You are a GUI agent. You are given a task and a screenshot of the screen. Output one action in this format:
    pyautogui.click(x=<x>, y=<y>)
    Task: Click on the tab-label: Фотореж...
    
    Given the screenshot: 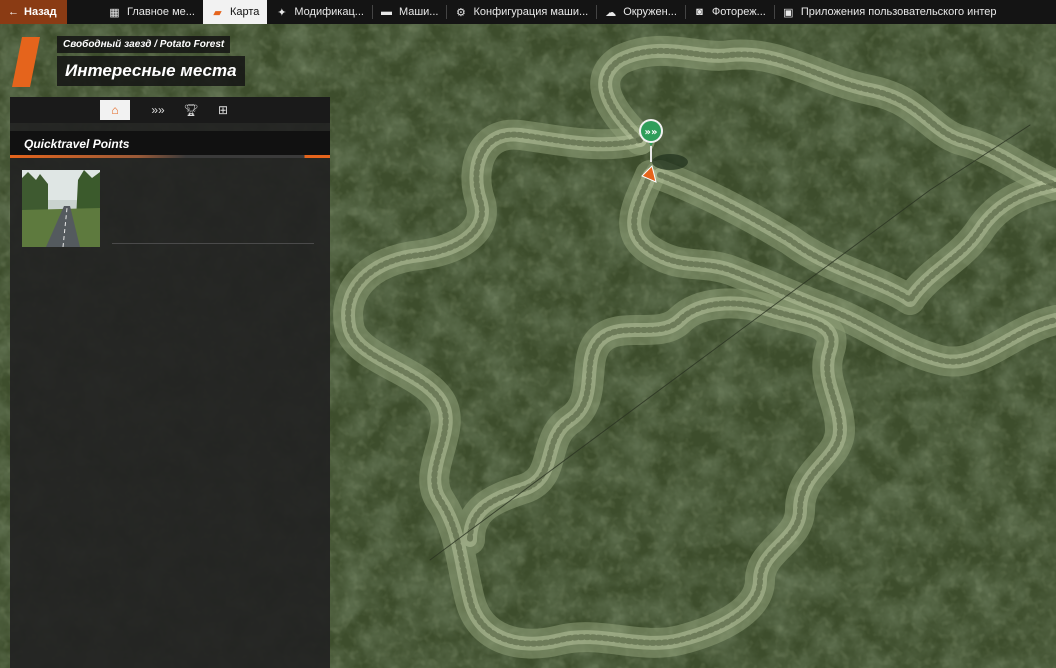 What is the action you would take?
    pyautogui.click(x=738, y=12)
    